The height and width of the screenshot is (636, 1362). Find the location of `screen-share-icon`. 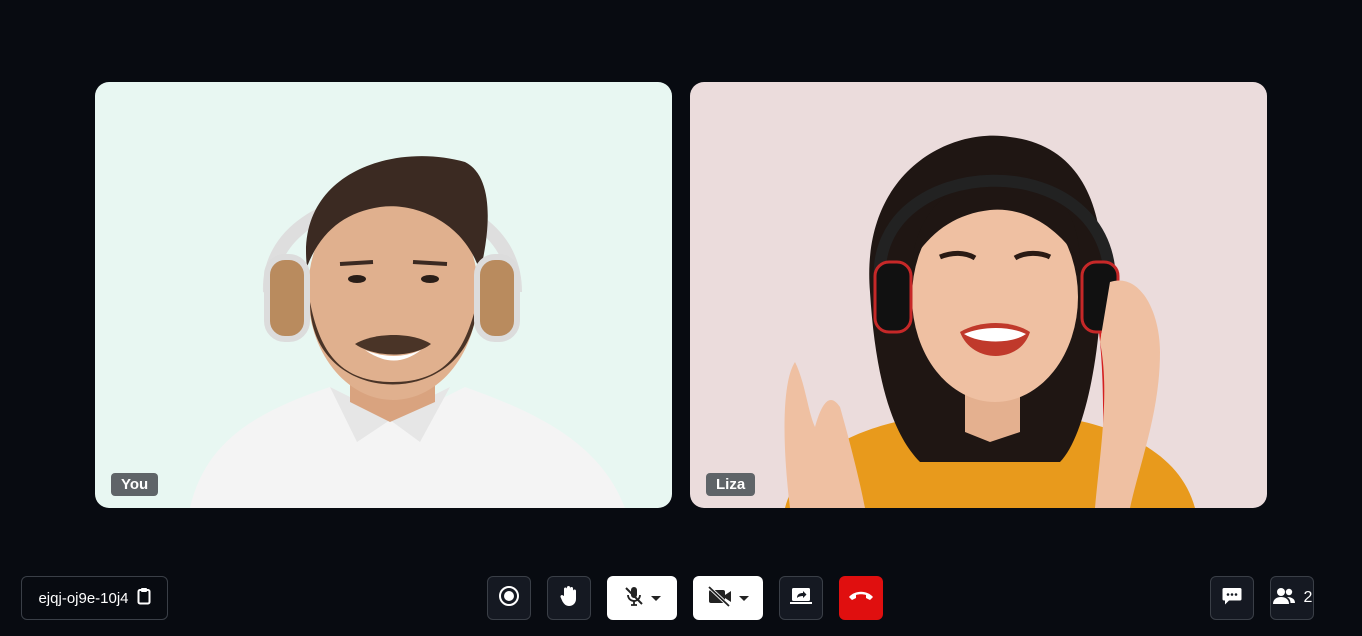

screen-share-icon is located at coordinates (801, 598).